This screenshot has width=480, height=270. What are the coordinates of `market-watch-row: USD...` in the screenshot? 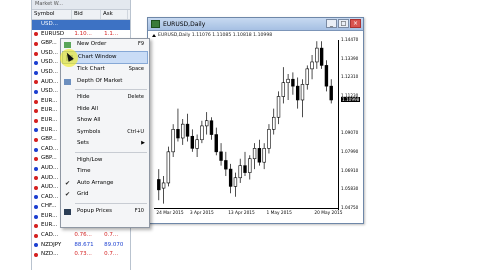 It's located at (81, 25).